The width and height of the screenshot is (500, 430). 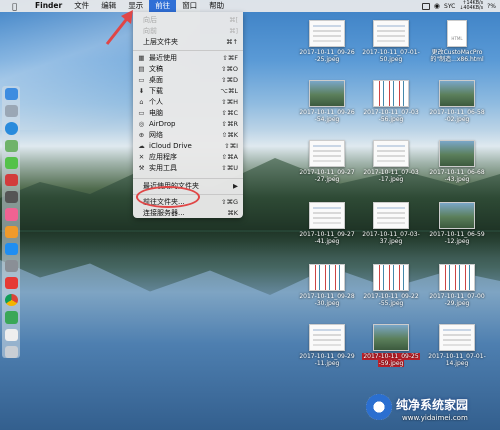 I want to click on menu-item-shortcut: ⇧⌘K, so click(x=229, y=135).